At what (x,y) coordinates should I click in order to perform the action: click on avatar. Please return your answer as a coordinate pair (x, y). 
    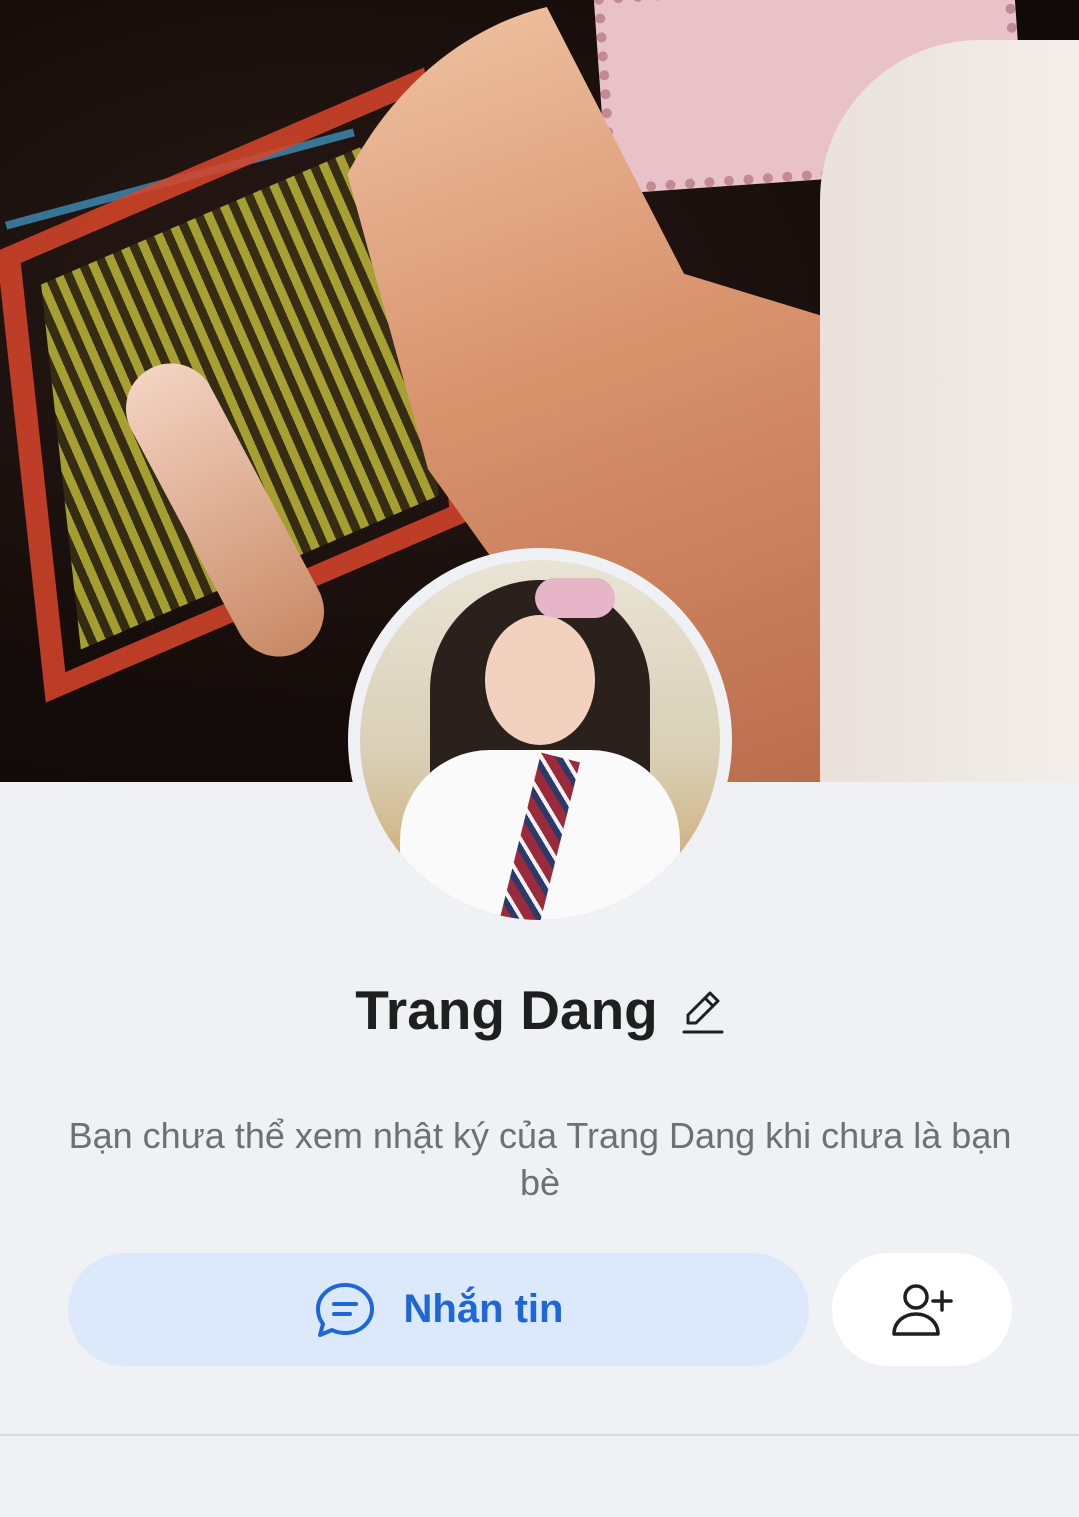
    Looking at the image, I should click on (540, 740).